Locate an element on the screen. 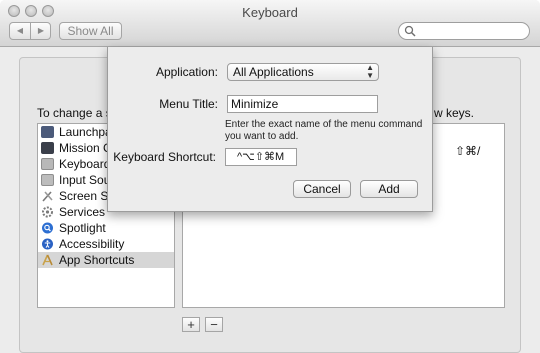 This screenshot has height=353, width=540. window-title: Keyboard is located at coordinates (270, 12).